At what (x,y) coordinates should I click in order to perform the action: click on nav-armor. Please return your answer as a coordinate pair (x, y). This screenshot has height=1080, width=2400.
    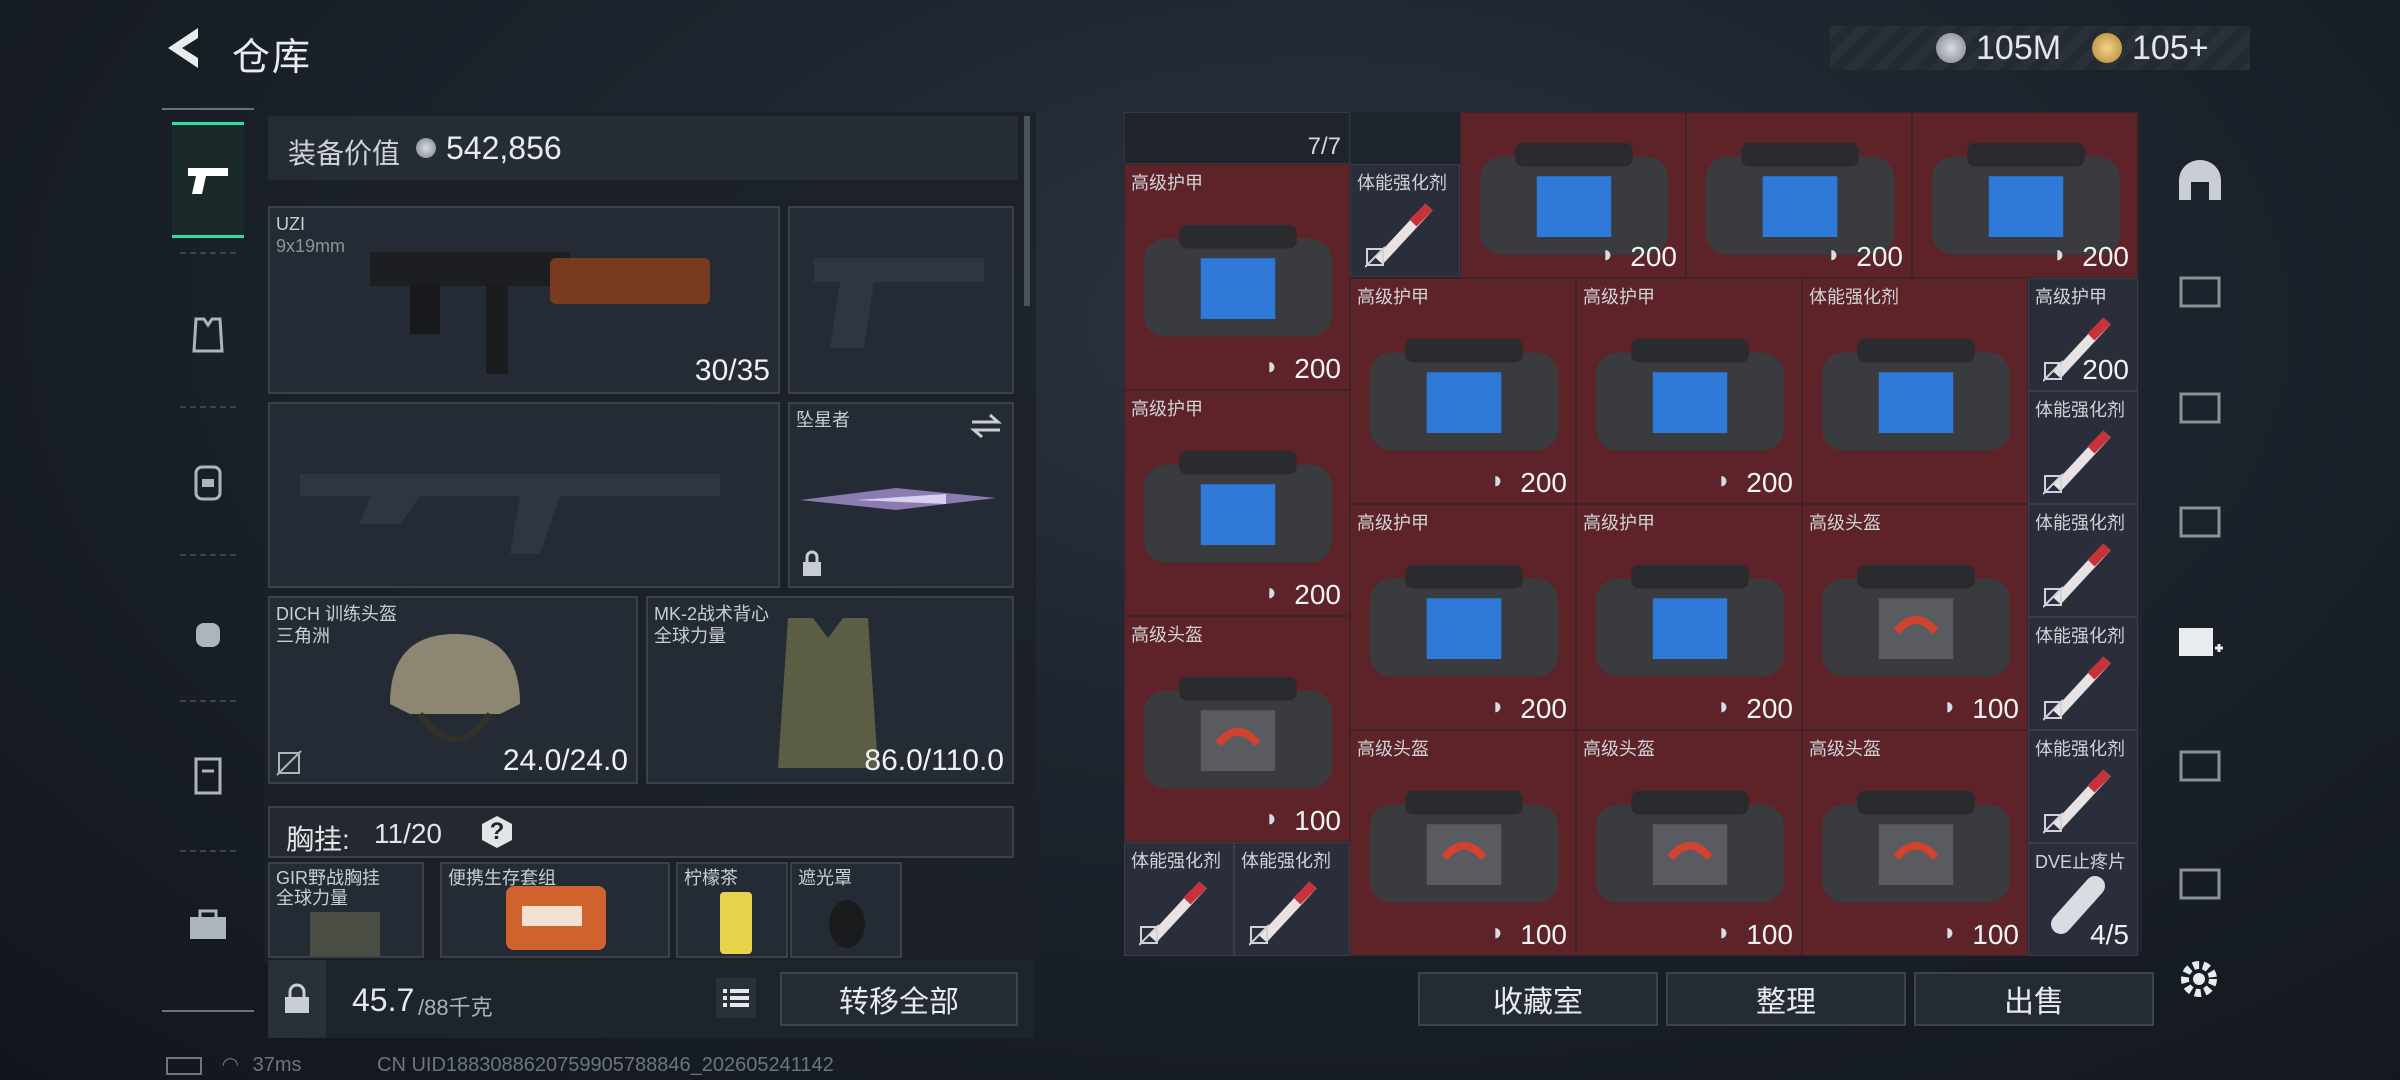
    Looking at the image, I should click on (208, 335).